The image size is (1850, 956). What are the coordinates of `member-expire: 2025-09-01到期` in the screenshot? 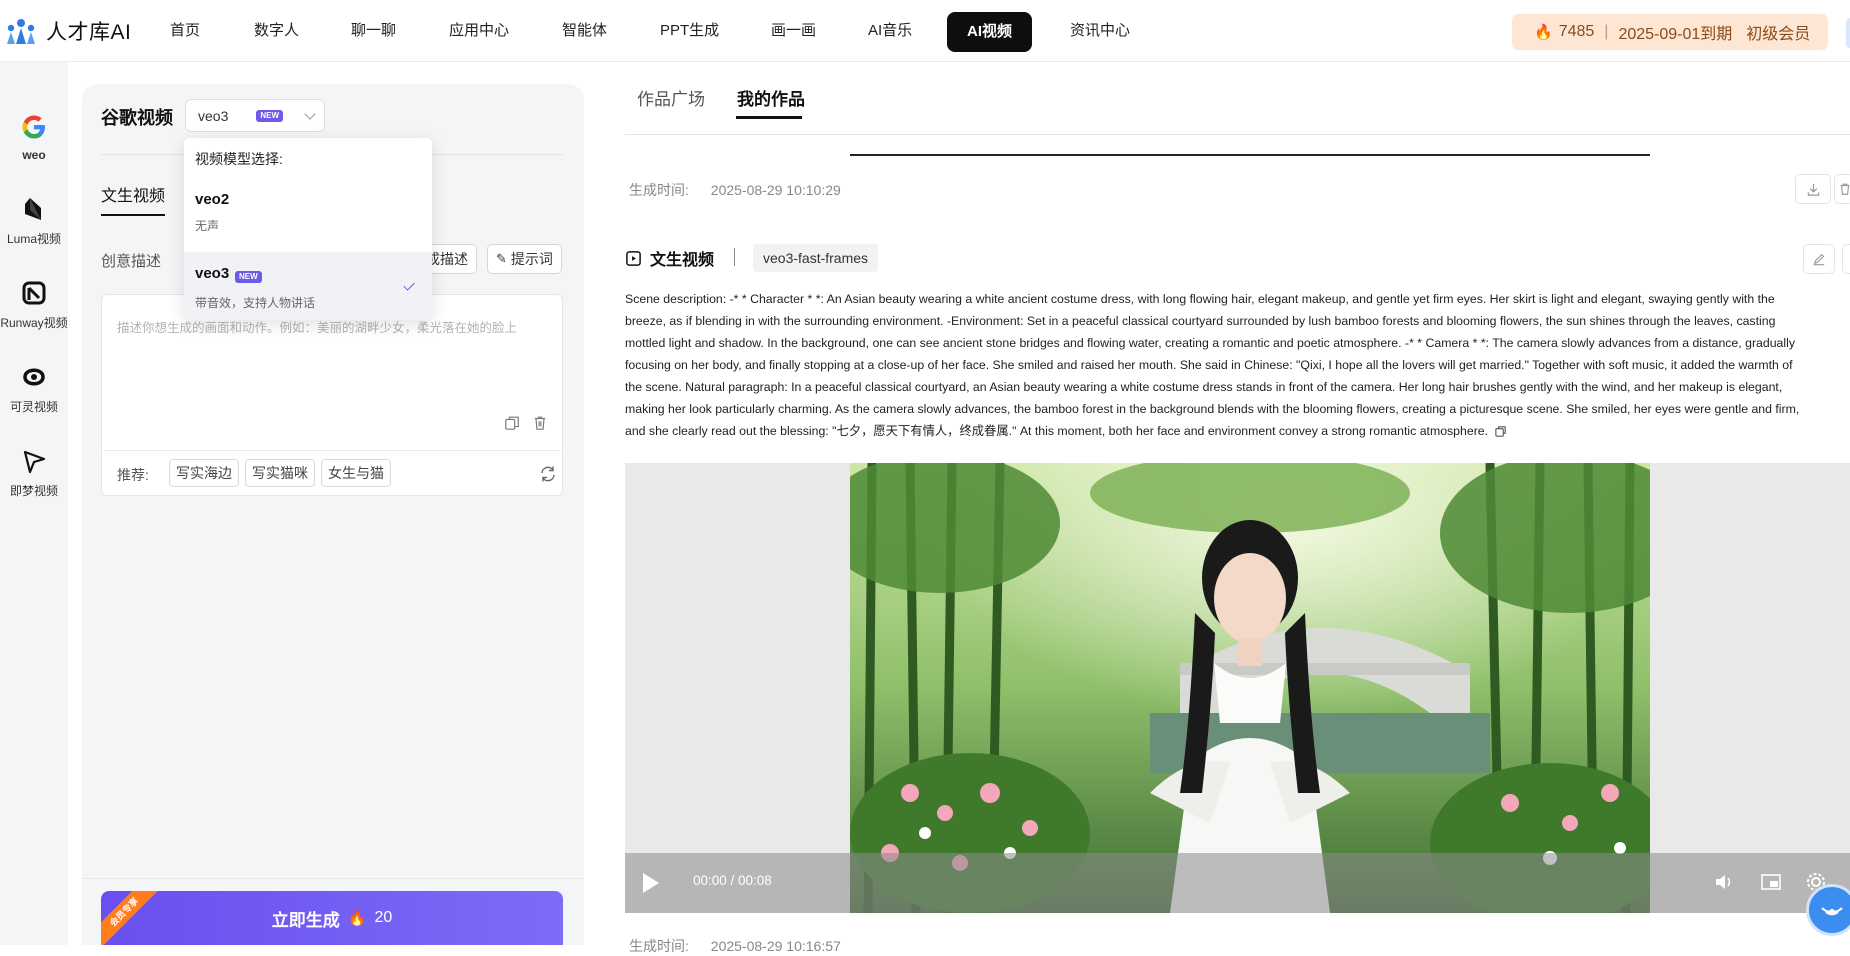 It's located at (1675, 32).